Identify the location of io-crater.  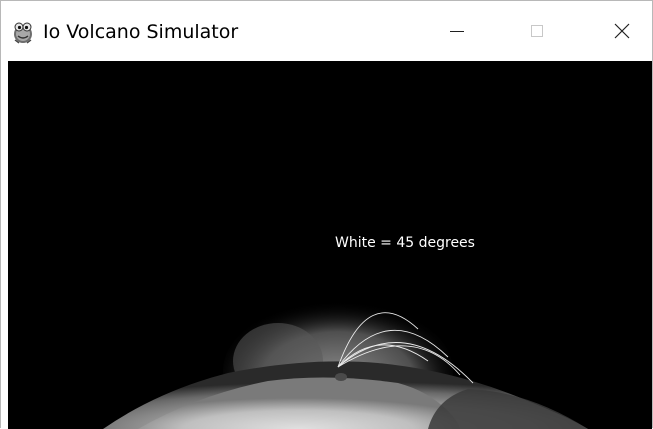
(341, 377).